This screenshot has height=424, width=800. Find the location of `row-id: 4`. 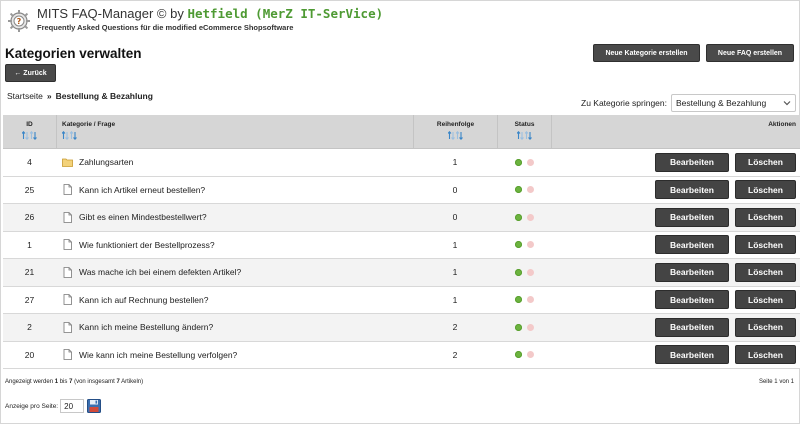

row-id: 4 is located at coordinates (29, 162).